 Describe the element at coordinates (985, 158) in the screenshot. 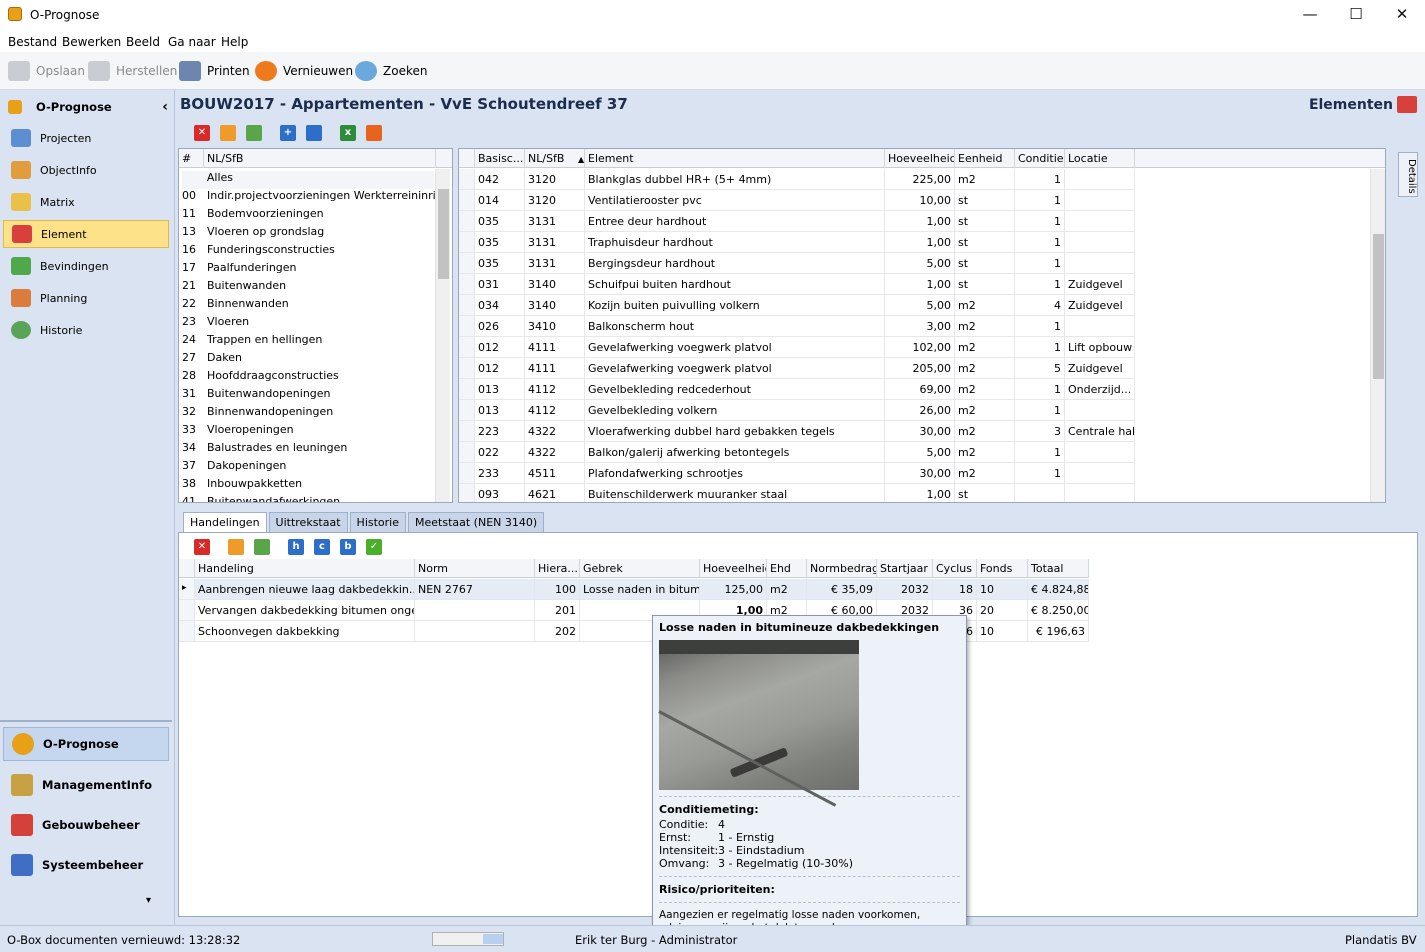

I see `col-eenheid: Eenheid` at that location.